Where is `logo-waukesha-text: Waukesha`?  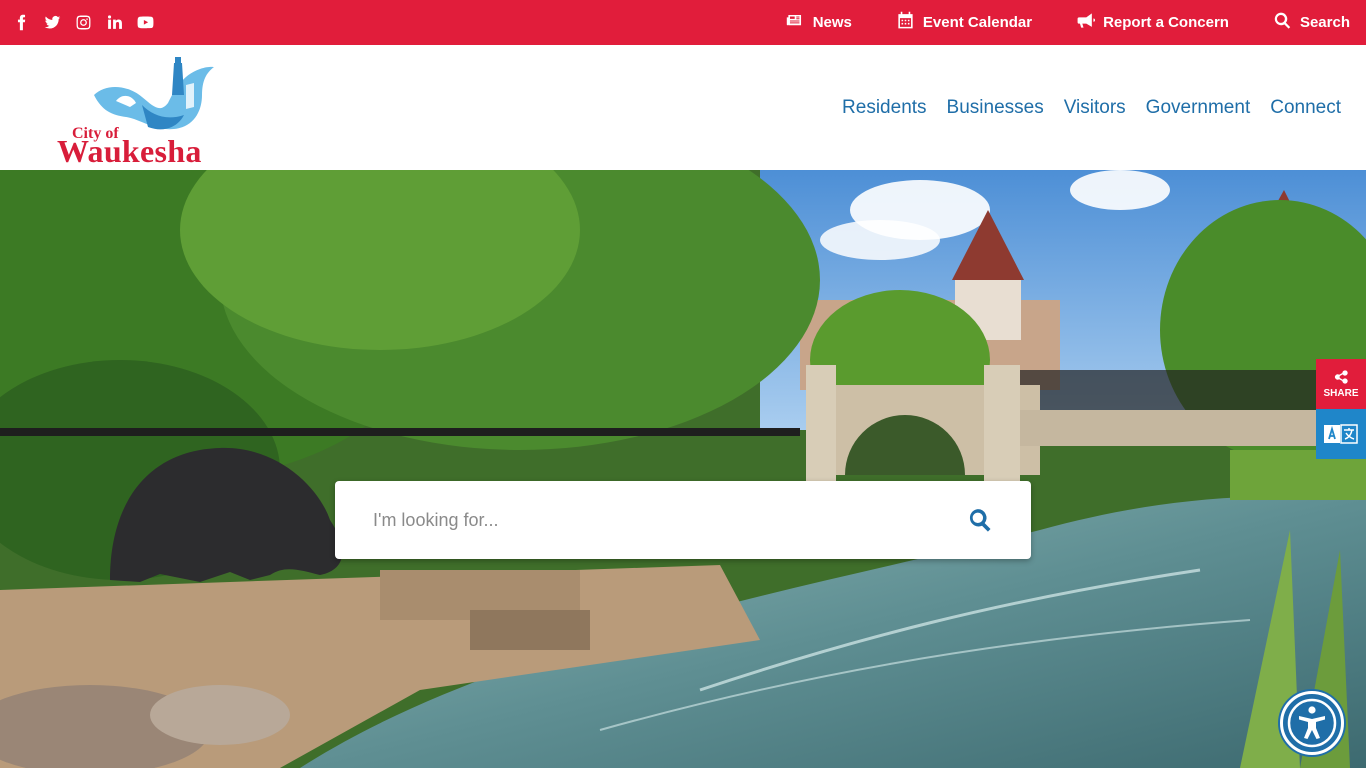 logo-waukesha-text: Waukesha is located at coordinates (129, 151).